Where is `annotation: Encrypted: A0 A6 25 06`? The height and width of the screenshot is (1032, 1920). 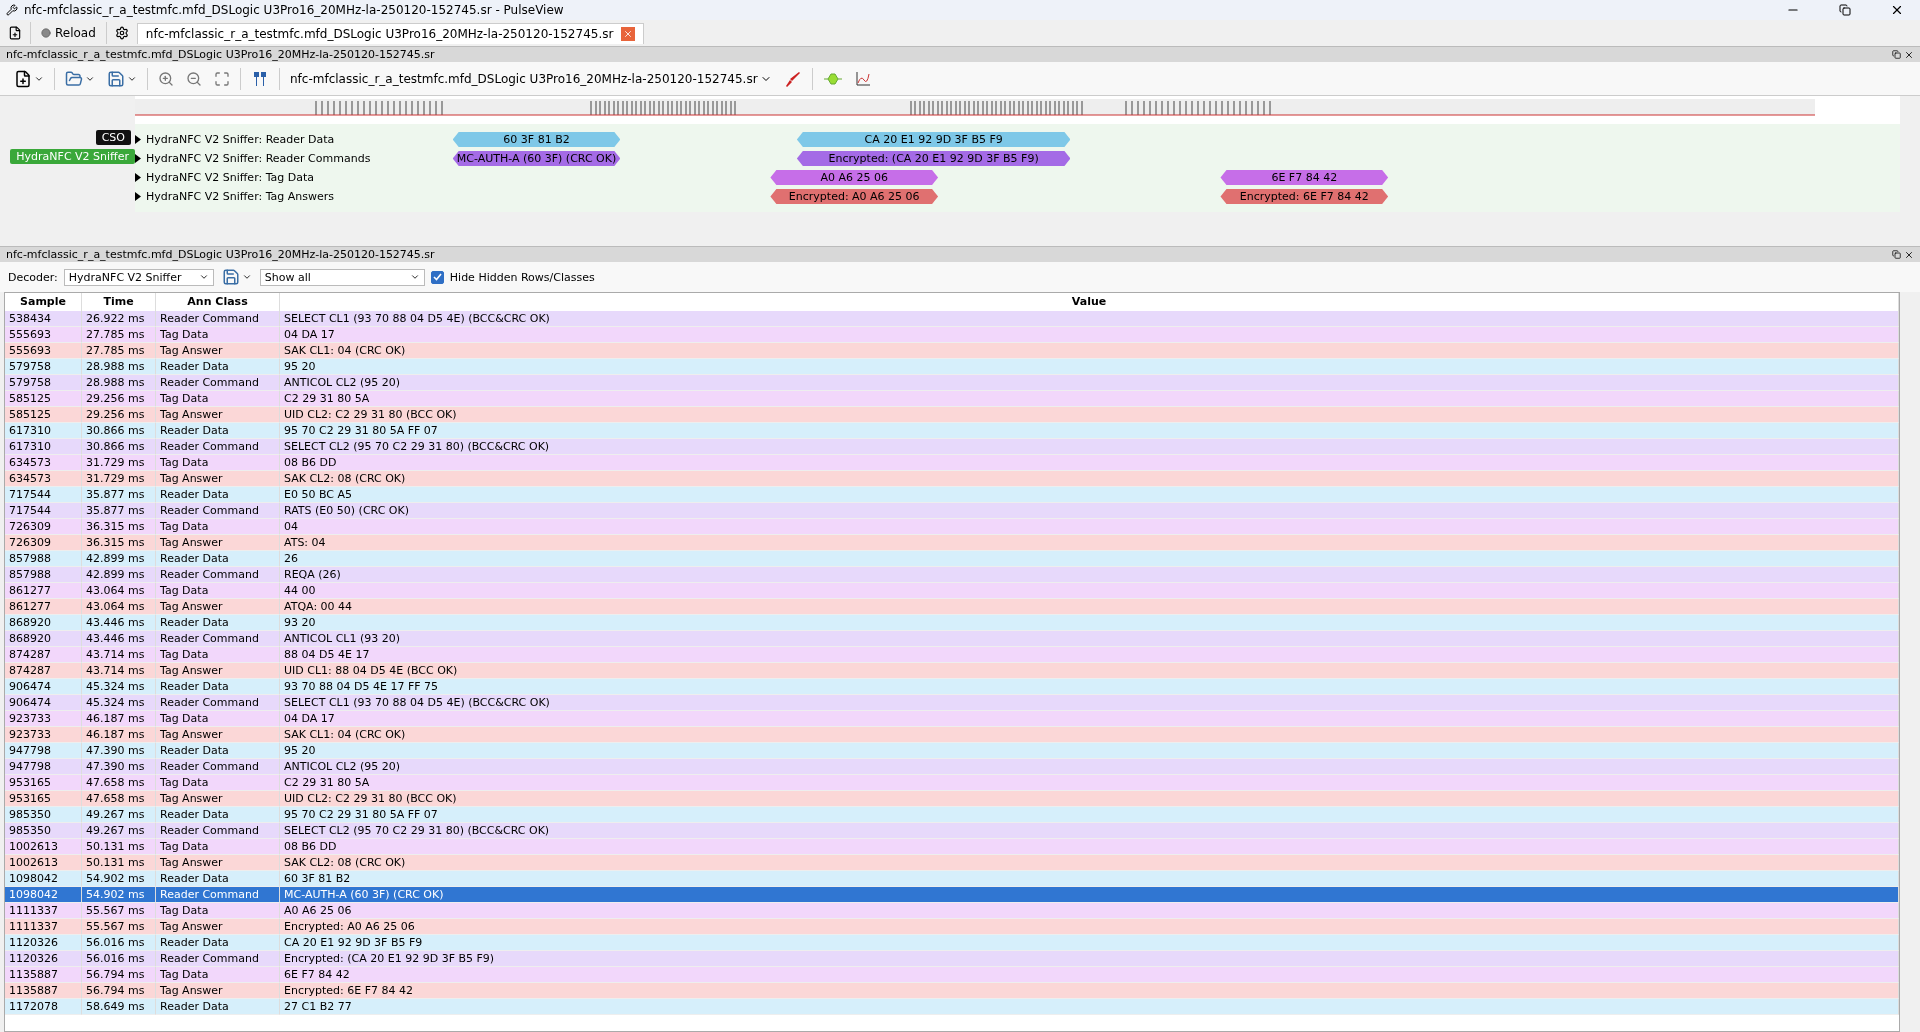
annotation: Encrypted: A0 A6 25 06 is located at coordinates (854, 196).